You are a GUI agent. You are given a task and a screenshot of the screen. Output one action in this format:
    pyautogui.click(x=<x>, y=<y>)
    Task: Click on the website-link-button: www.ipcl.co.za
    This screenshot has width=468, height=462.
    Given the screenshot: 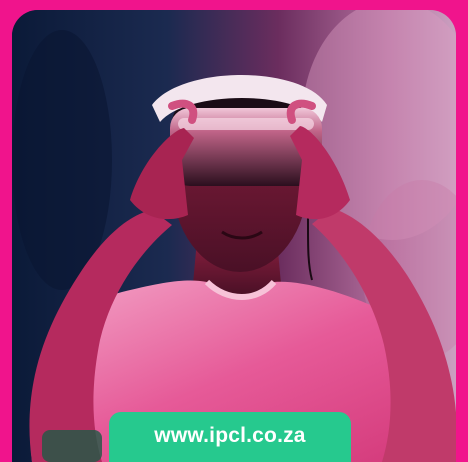 What is the action you would take?
    pyautogui.click(x=230, y=437)
    